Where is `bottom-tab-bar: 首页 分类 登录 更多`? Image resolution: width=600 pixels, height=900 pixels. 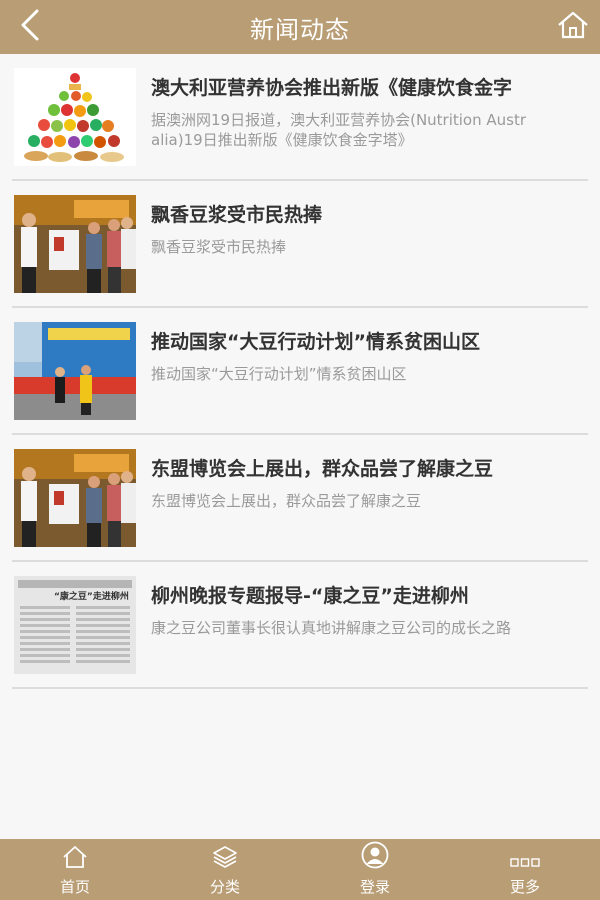
bottom-tab-bar: 首页 分类 登录 更多 is located at coordinates (300, 869).